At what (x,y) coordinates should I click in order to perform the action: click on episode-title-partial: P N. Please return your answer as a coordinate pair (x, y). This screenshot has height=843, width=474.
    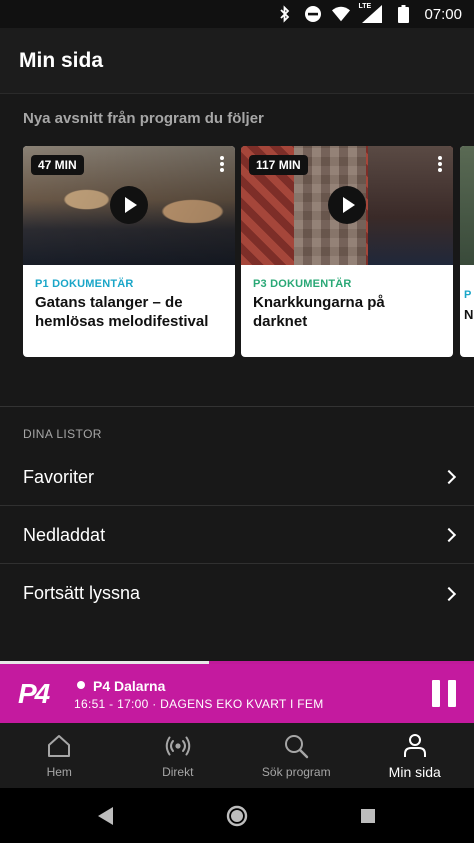
    Looking at the image, I should click on (469, 305).